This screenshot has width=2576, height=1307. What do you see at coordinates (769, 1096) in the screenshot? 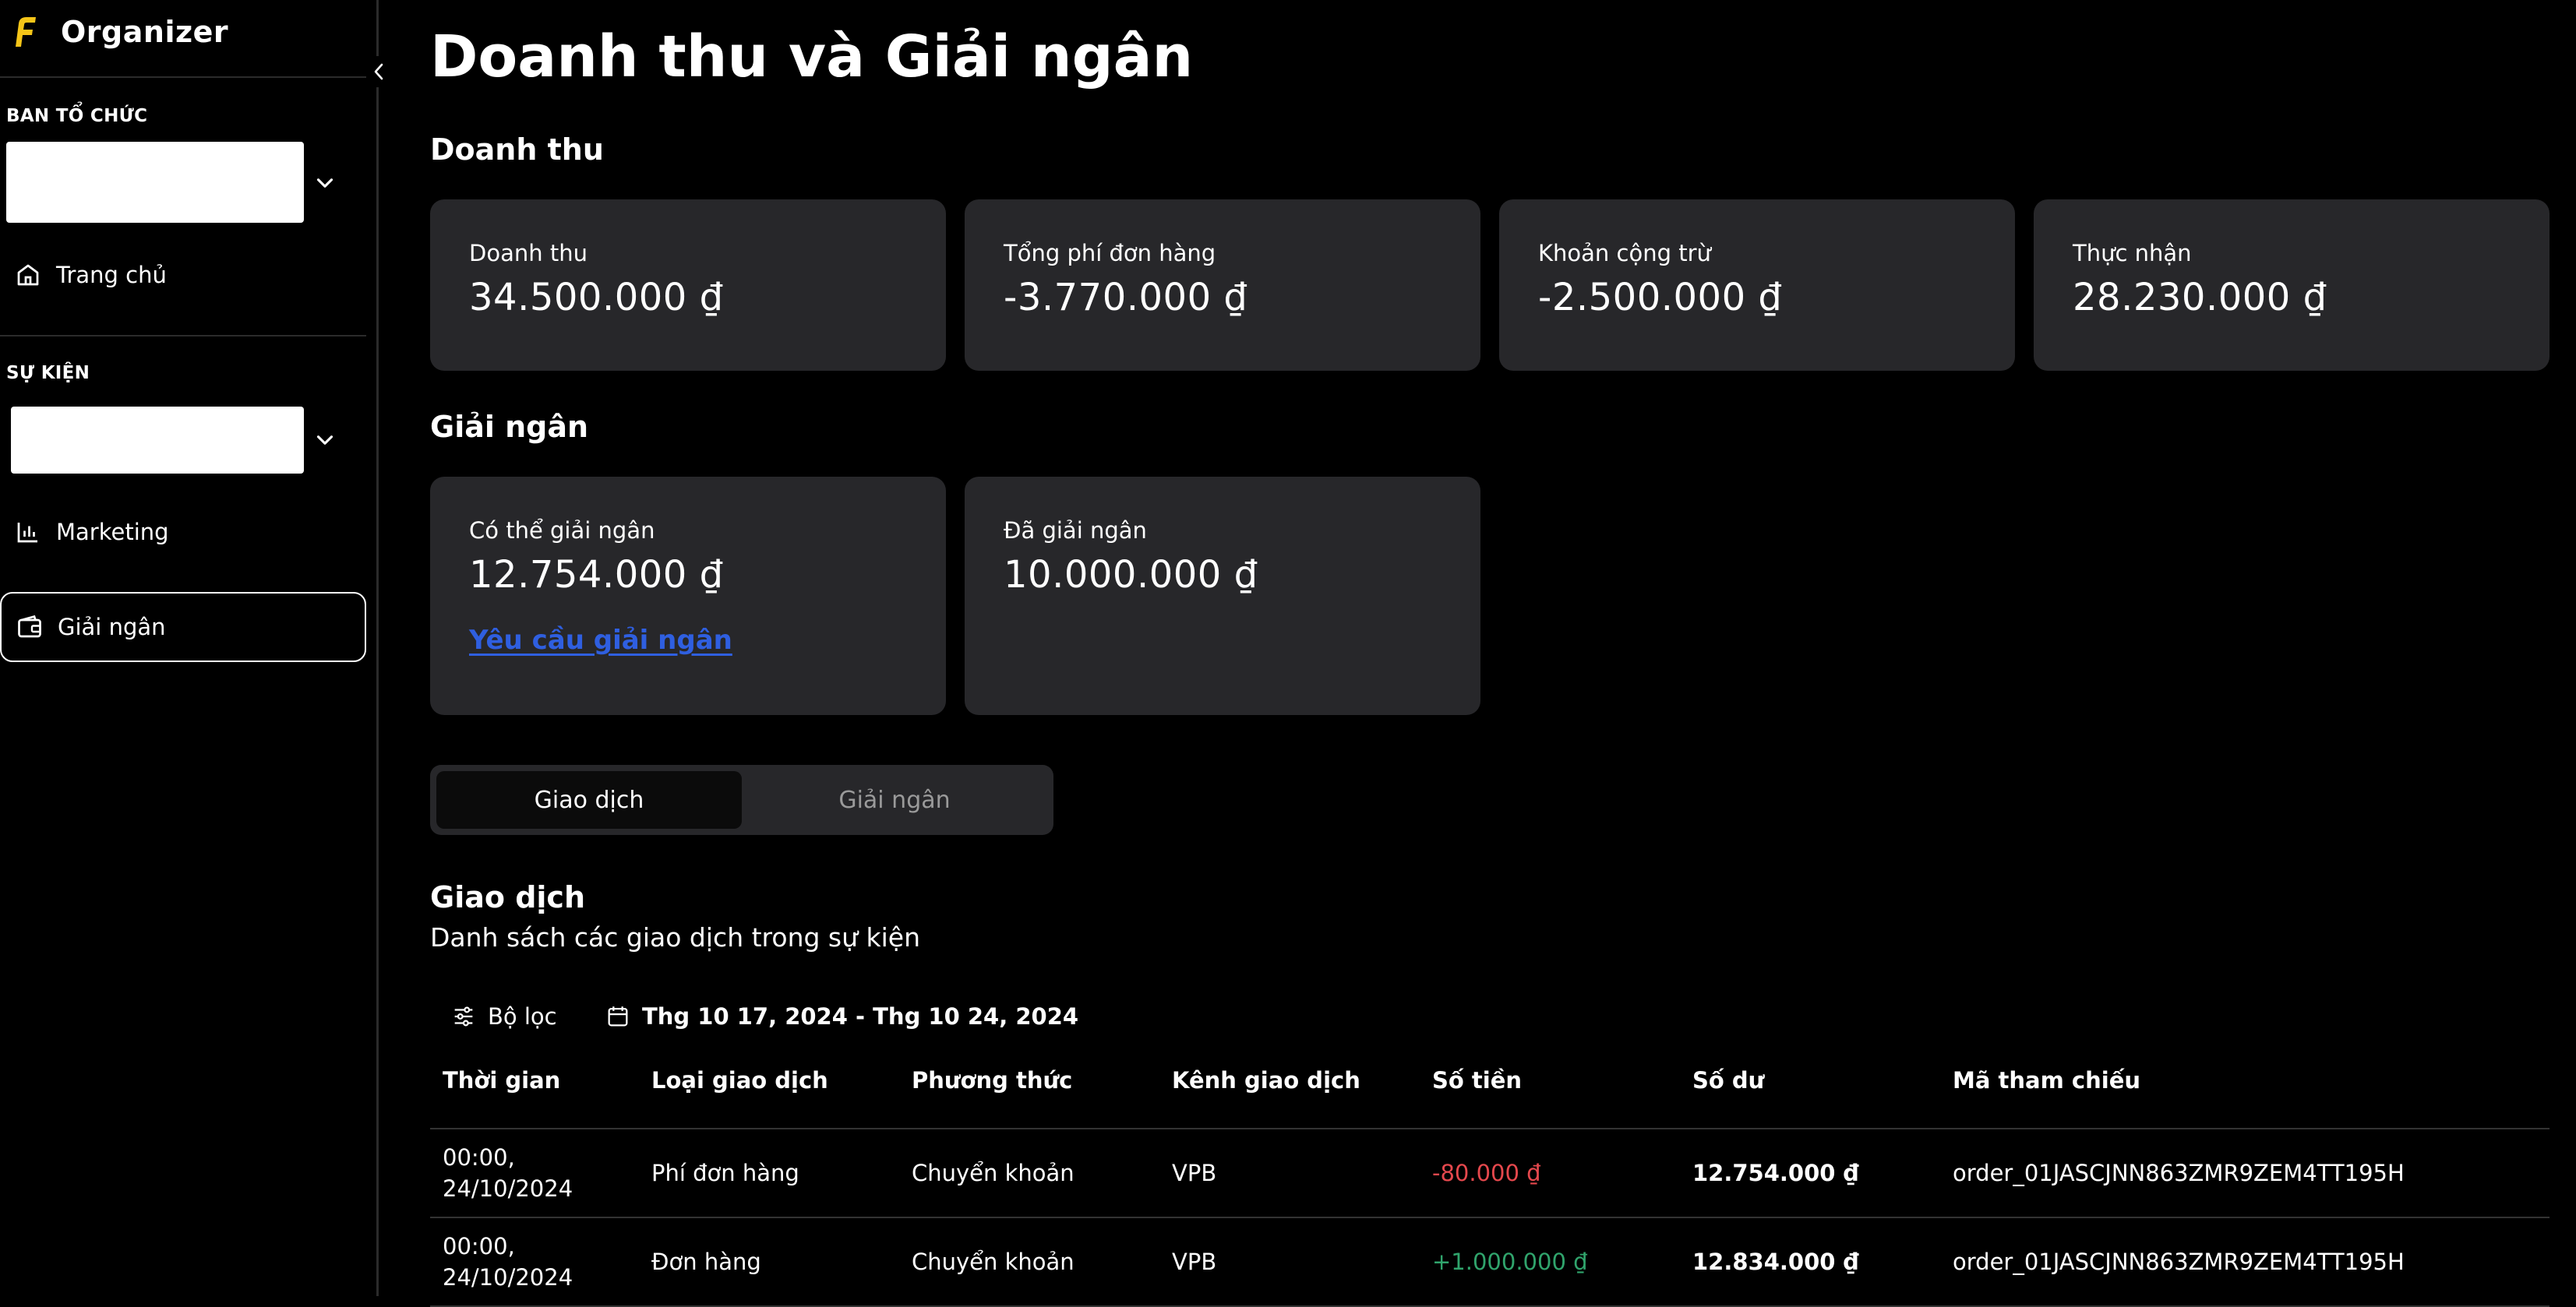
I see `column-header-type: Loại giao dịch` at bounding box center [769, 1096].